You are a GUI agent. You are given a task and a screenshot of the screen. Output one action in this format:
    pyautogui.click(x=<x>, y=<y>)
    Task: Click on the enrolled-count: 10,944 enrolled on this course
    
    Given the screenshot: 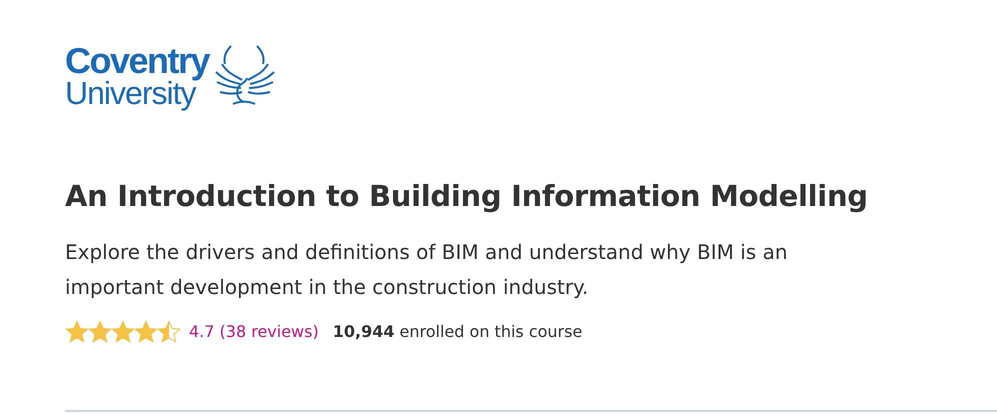 What is the action you would take?
    pyautogui.click(x=457, y=331)
    